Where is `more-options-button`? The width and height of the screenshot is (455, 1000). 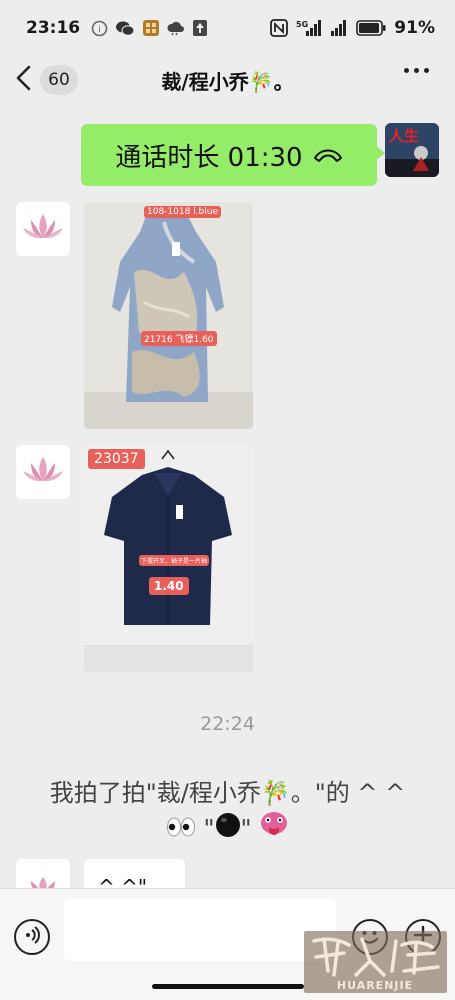
more-options-button is located at coordinates (416, 70).